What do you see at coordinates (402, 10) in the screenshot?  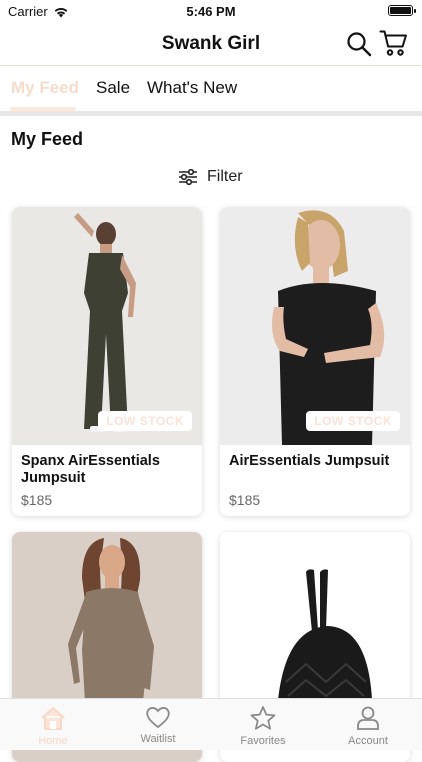 I see `battery-icon` at bounding box center [402, 10].